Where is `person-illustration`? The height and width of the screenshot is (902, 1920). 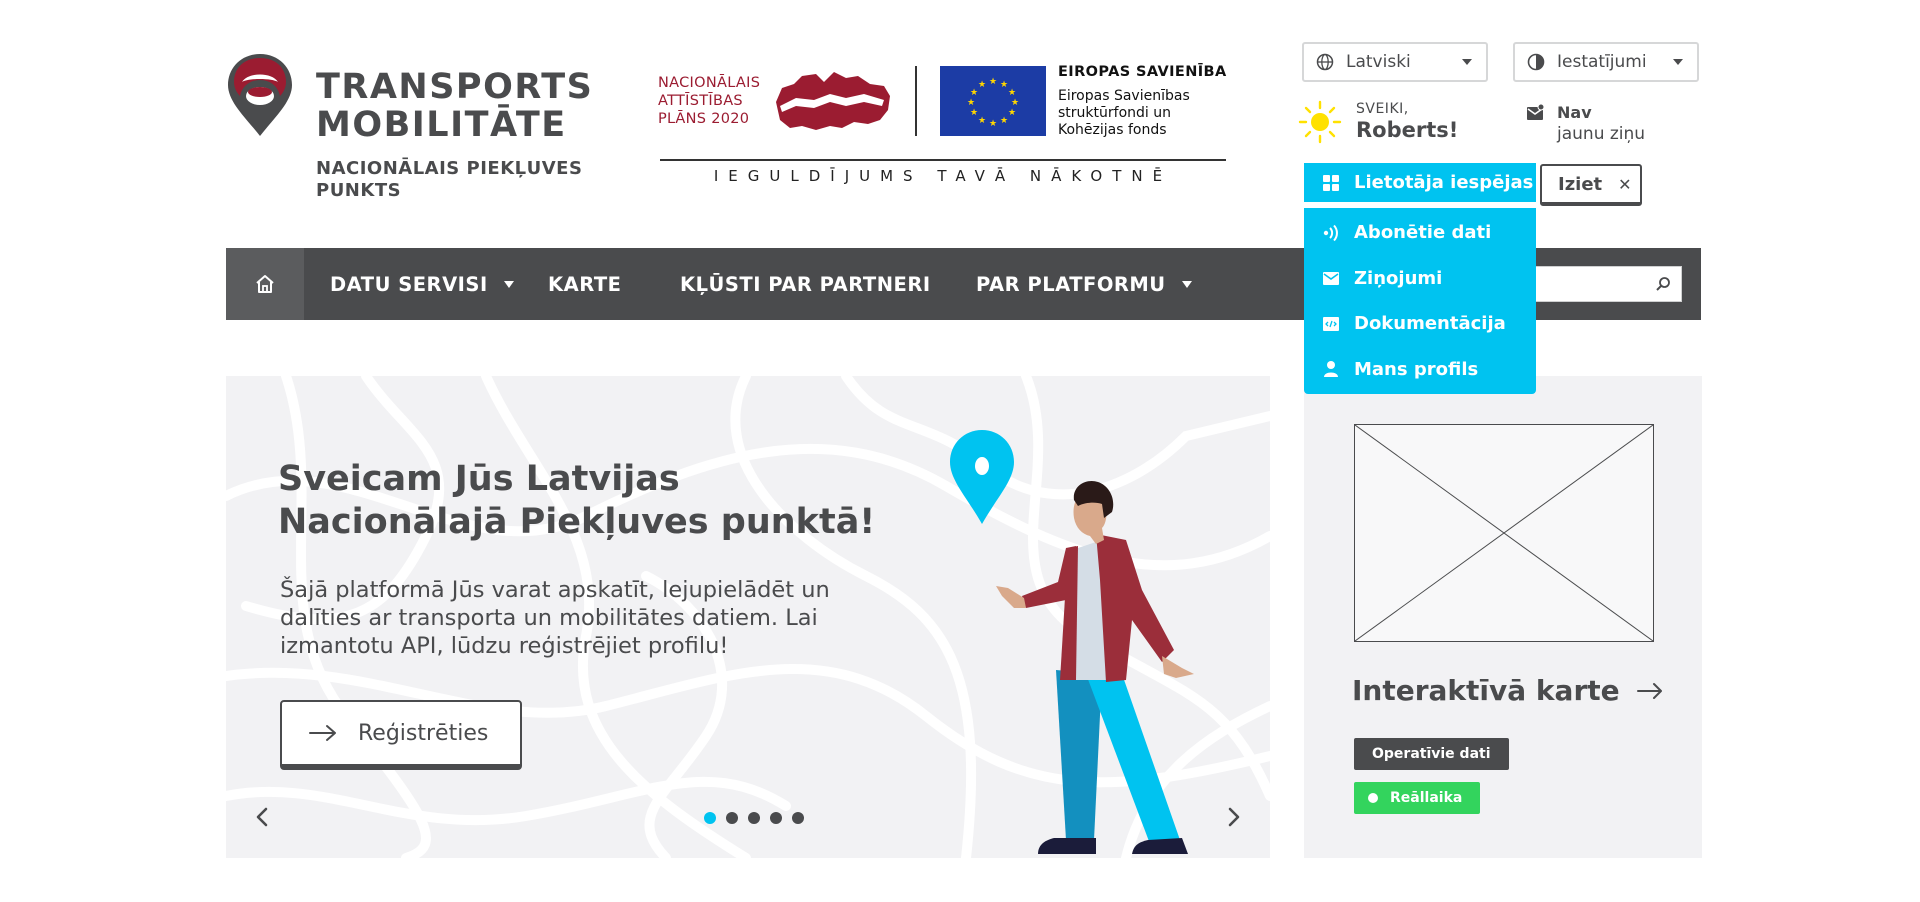
person-illustration is located at coordinates (1072, 642).